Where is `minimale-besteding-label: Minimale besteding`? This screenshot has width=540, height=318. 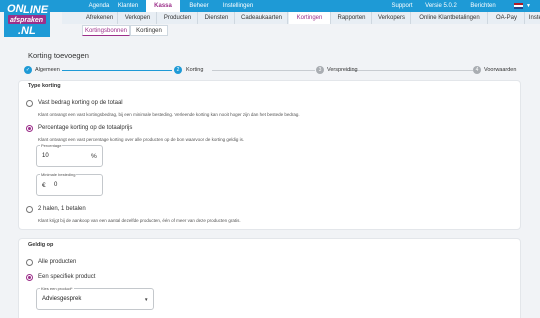 minimale-besteding-label: Minimale besteding is located at coordinates (58, 174).